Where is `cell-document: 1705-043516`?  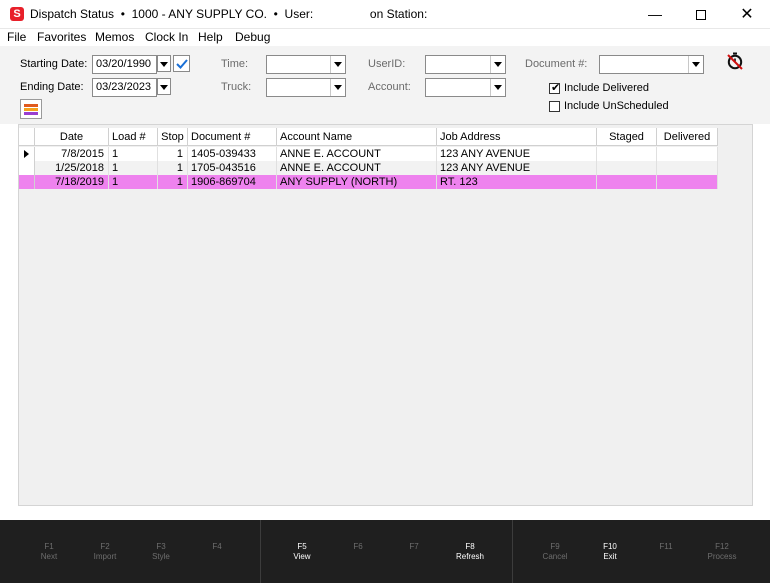
cell-document: 1705-043516 is located at coordinates (232, 168).